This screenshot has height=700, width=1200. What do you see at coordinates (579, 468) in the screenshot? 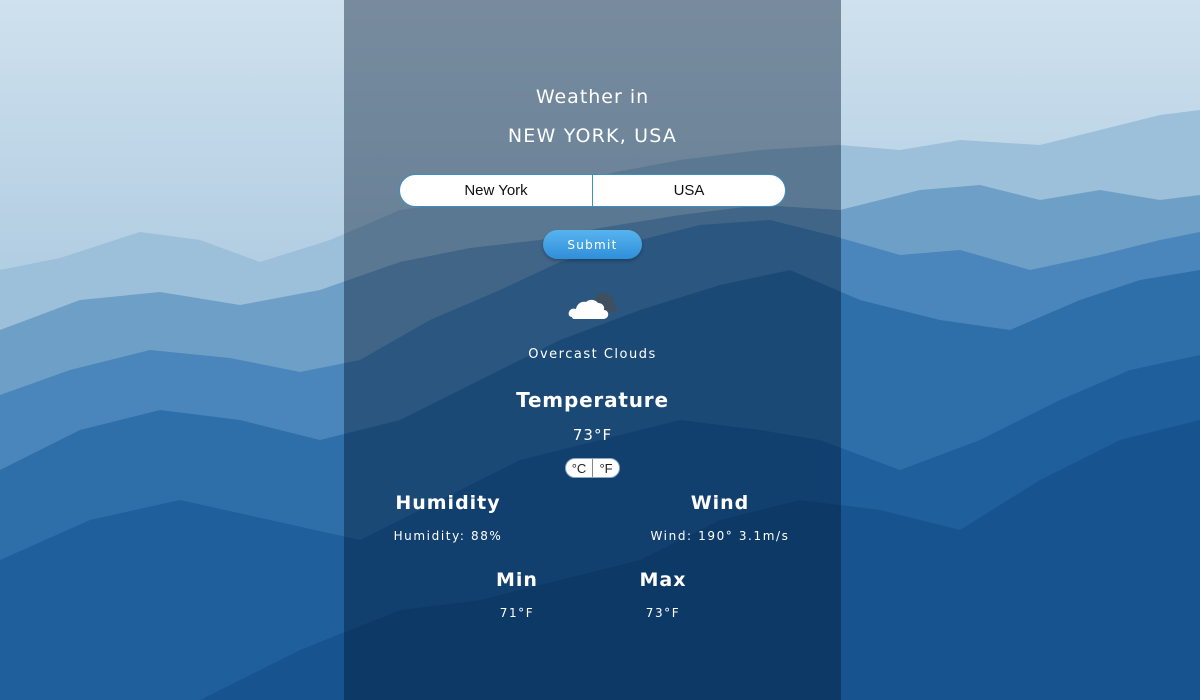
I see `celsius-button: °C` at bounding box center [579, 468].